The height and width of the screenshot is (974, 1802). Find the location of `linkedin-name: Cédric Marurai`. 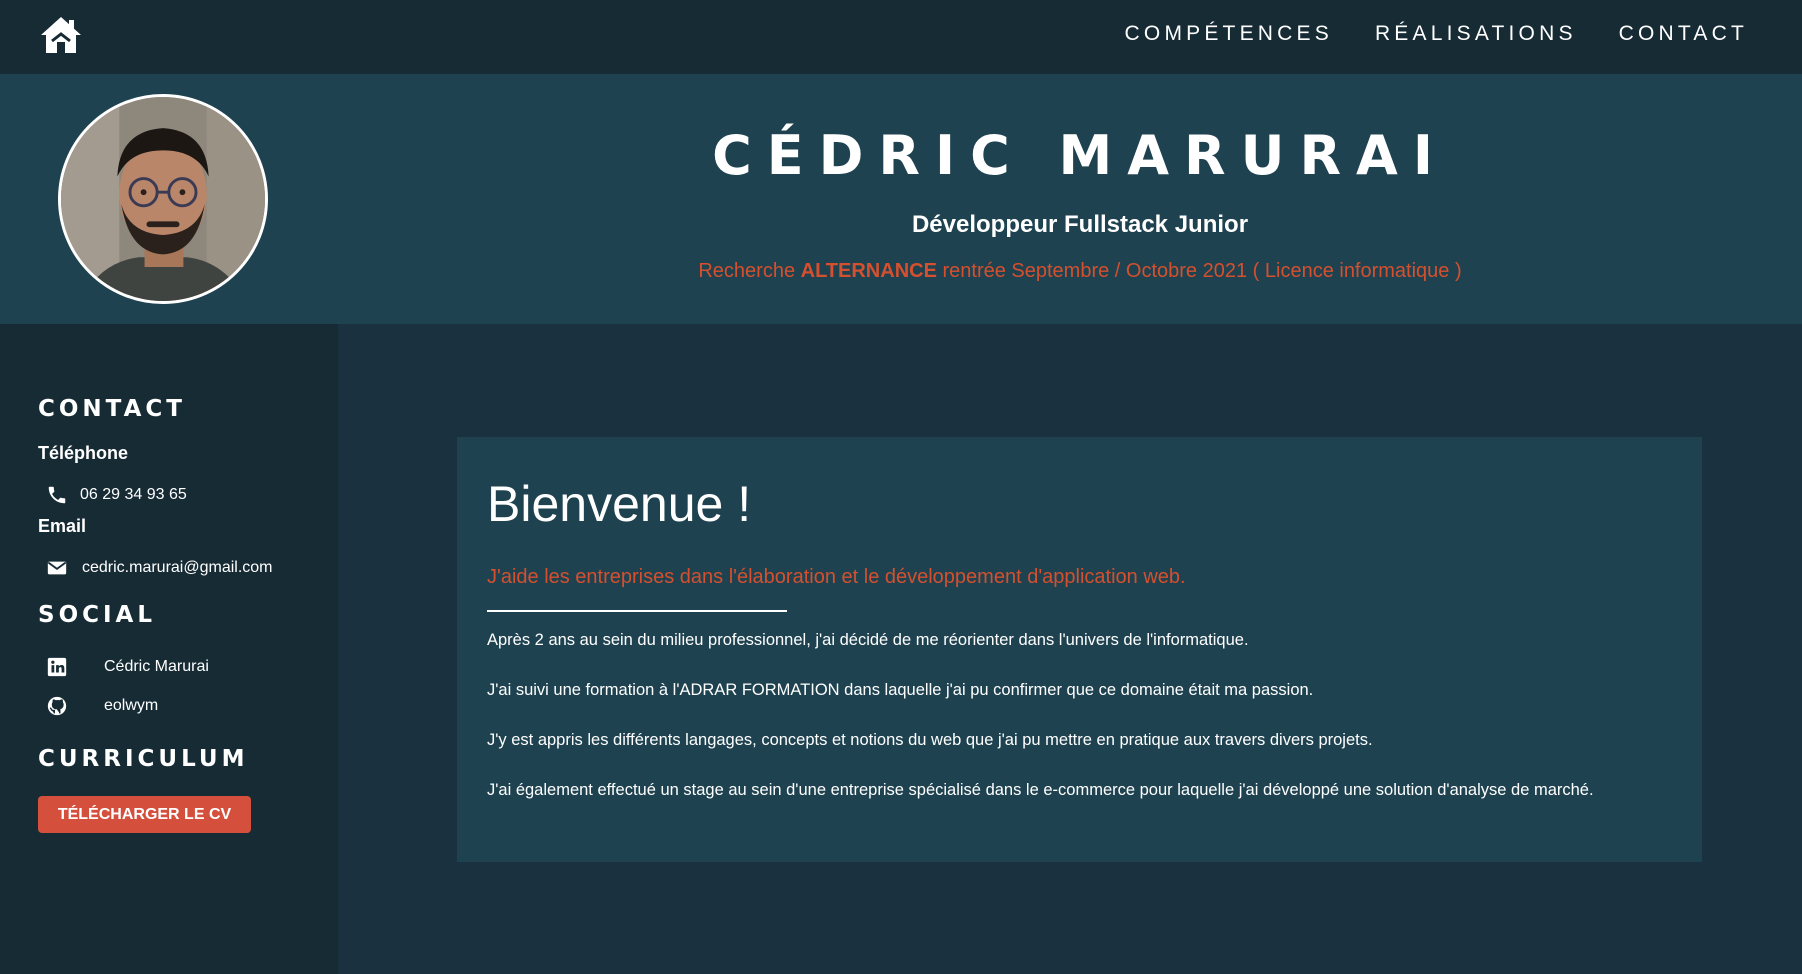

linkedin-name: Cédric Marurai is located at coordinates (156, 666).